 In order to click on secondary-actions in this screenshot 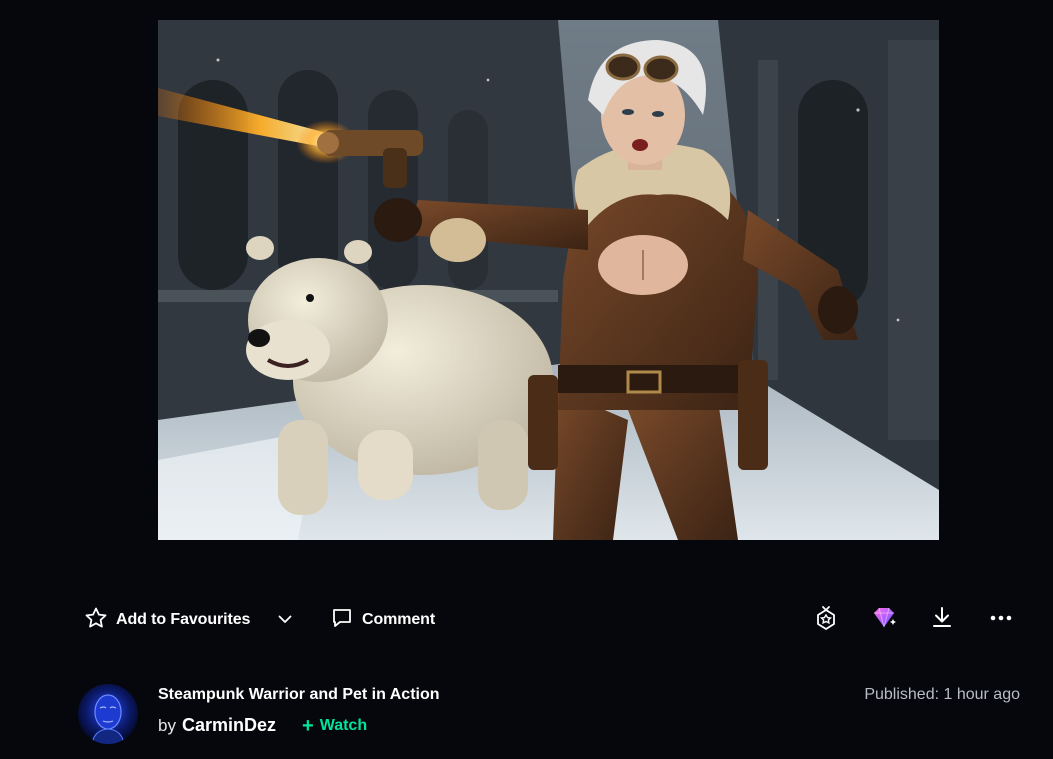, I will do `click(526, 620)`.